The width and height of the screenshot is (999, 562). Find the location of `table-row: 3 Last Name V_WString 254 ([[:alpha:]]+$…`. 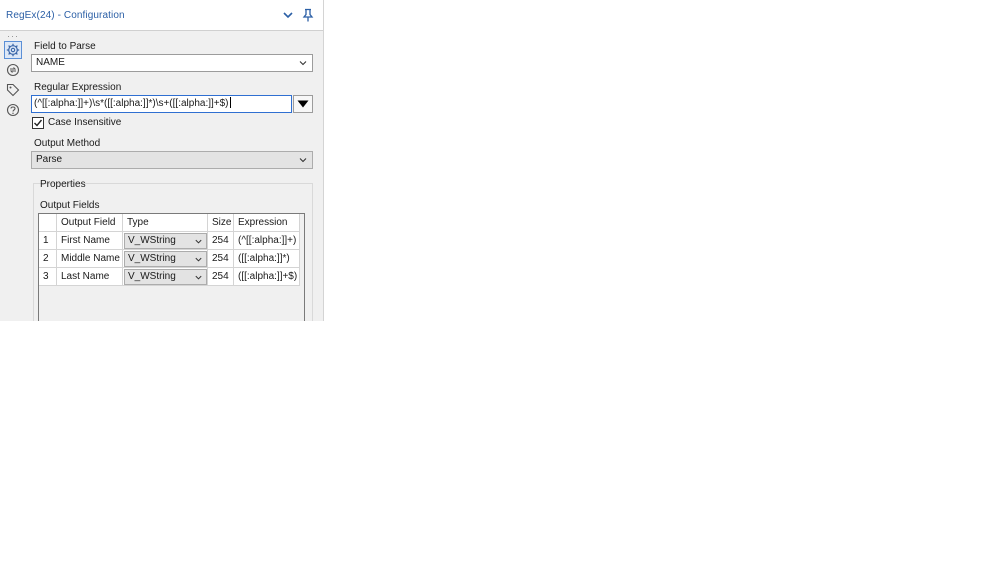

table-row: 3 Last Name V_WString 254 ([[:alpha:]]+$… is located at coordinates (169, 277).